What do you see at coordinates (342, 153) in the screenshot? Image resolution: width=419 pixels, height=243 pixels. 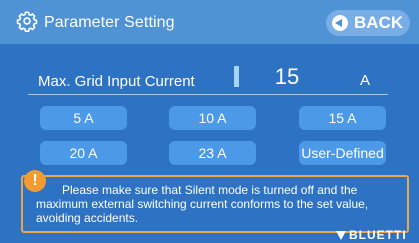 I see `option-user-defined-button: User-Defined` at bounding box center [342, 153].